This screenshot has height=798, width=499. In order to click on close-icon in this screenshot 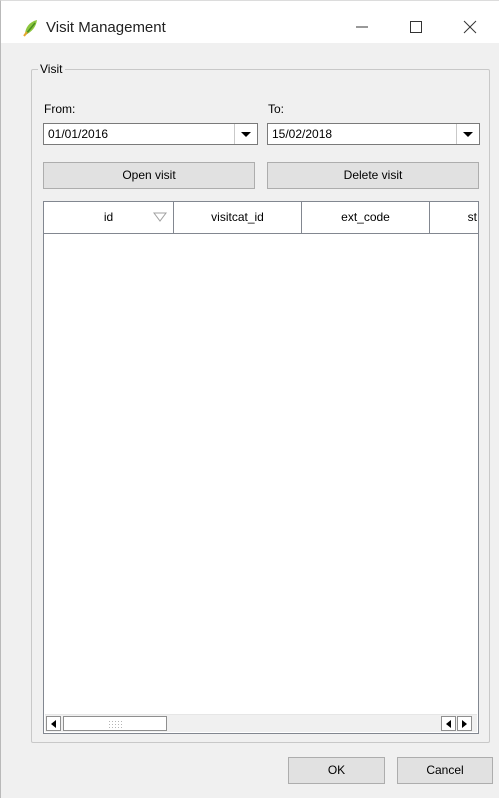, I will do `click(470, 27)`.